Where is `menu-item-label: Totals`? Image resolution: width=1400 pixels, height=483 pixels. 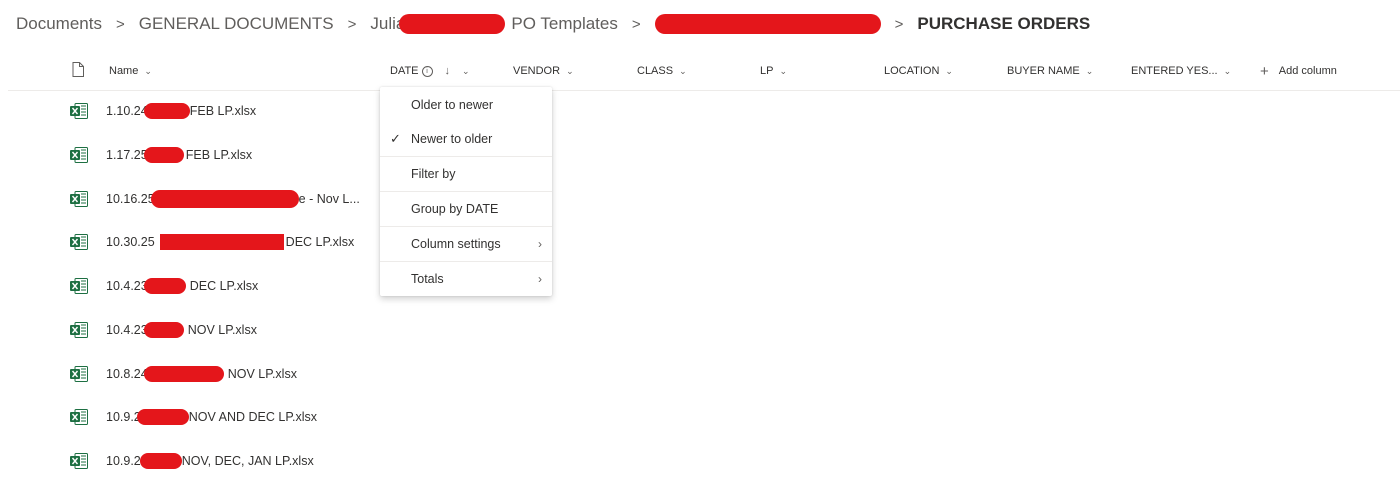
menu-item-label: Totals is located at coordinates (427, 279).